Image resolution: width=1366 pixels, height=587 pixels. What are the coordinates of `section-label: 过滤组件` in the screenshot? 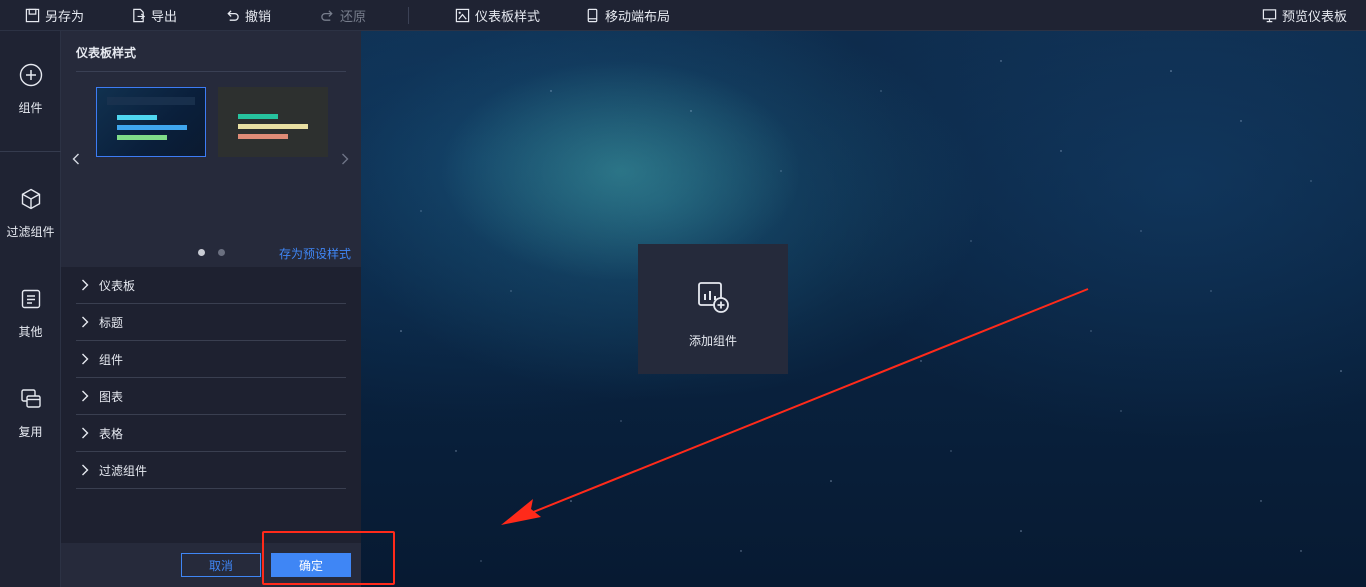 It's located at (123, 470).